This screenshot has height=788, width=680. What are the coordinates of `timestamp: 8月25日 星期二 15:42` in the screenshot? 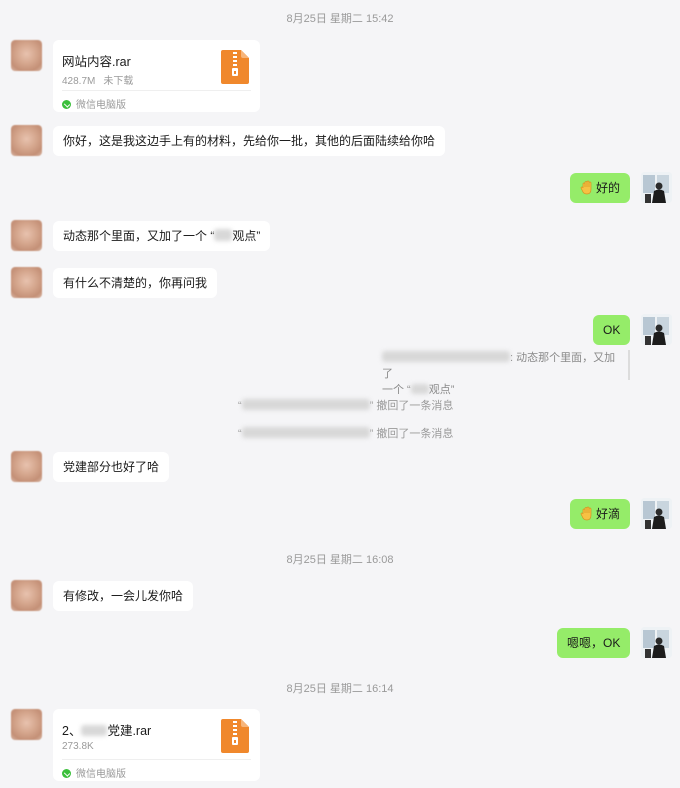 It's located at (340, 19).